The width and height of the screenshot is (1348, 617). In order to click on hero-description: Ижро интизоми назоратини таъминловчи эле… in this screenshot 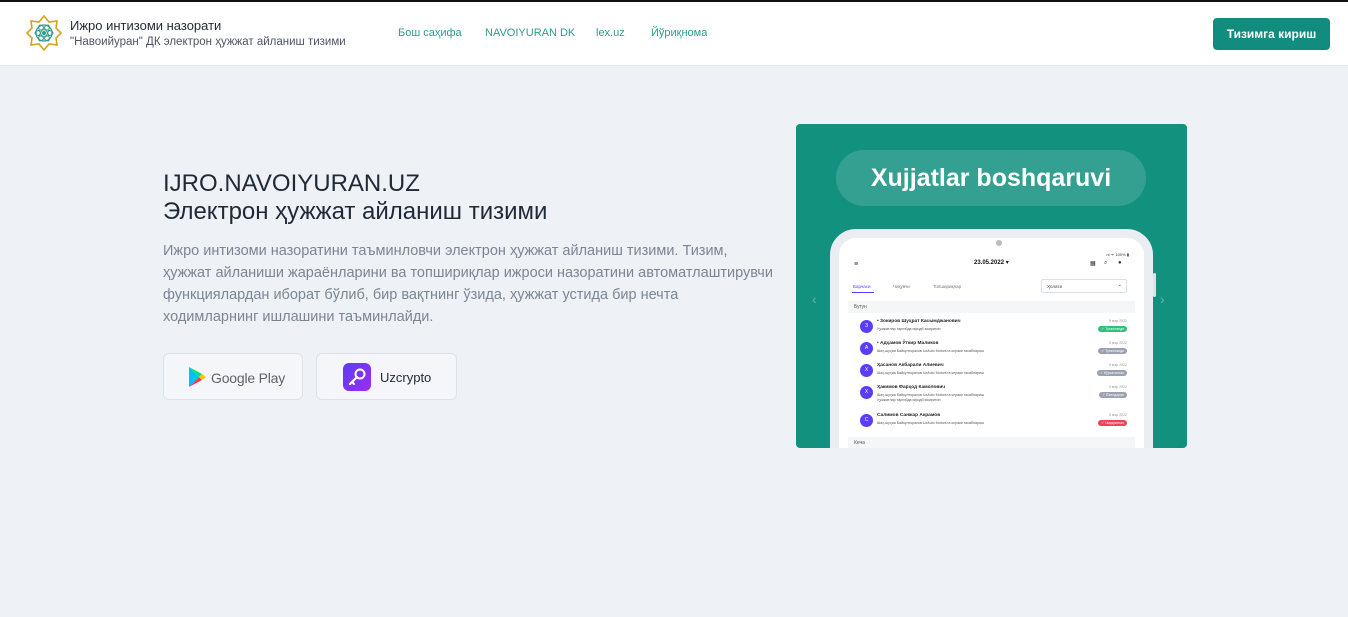, I will do `click(468, 284)`.